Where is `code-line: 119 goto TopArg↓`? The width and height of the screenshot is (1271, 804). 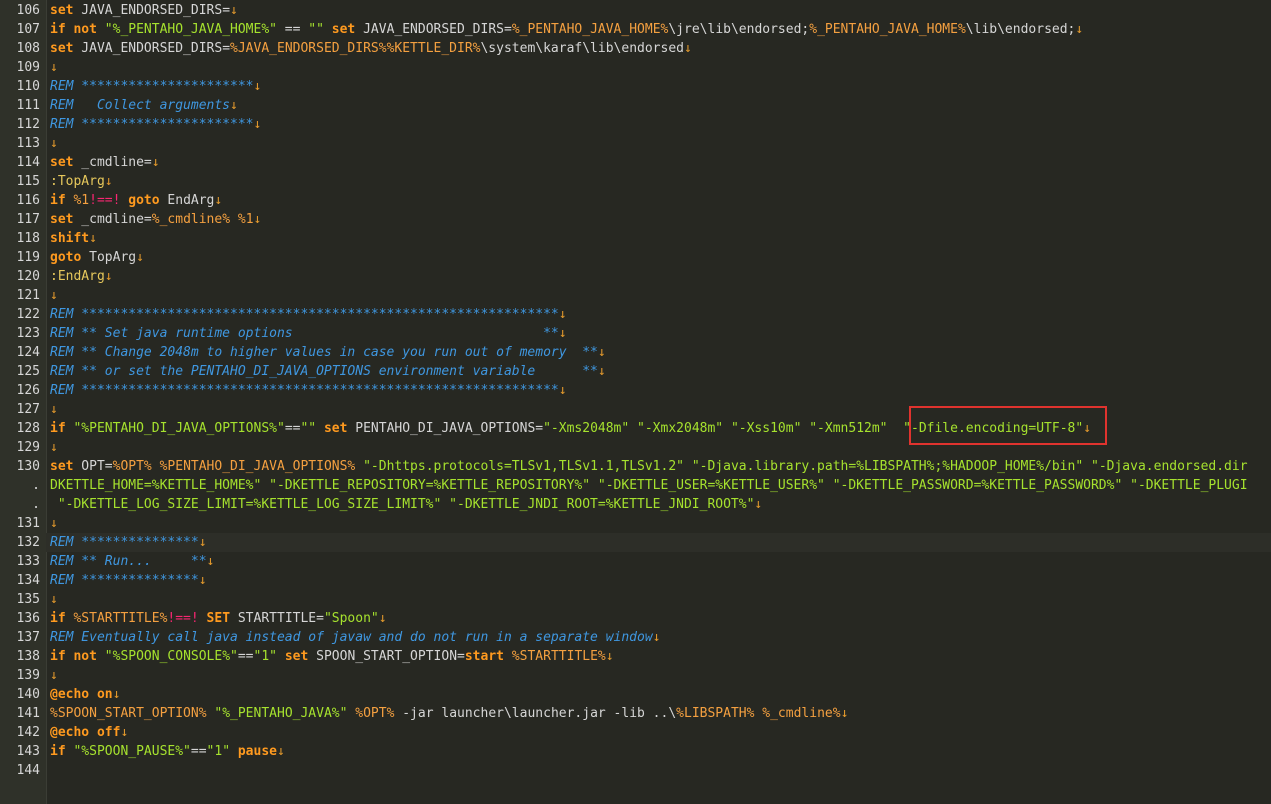
code-line: 119 goto TopArg↓ is located at coordinates (635, 257).